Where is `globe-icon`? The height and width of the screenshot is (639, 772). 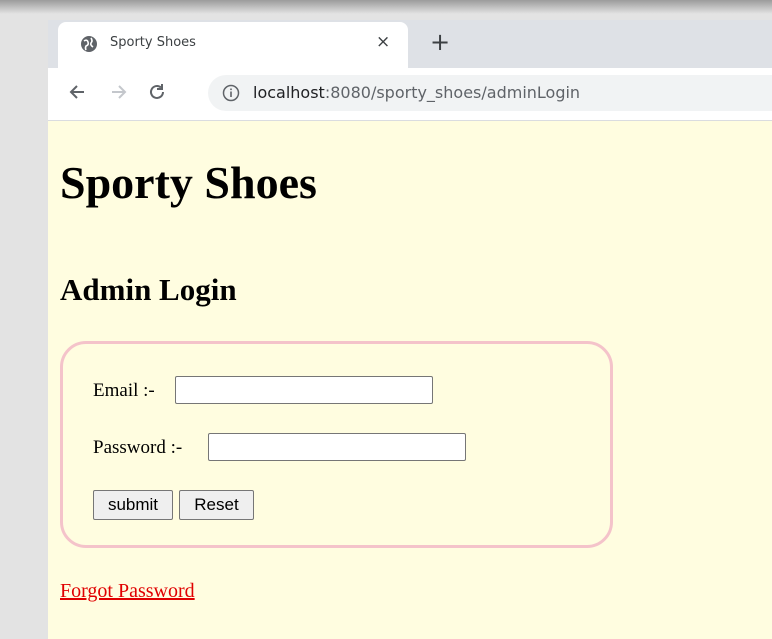
globe-icon is located at coordinates (89, 44).